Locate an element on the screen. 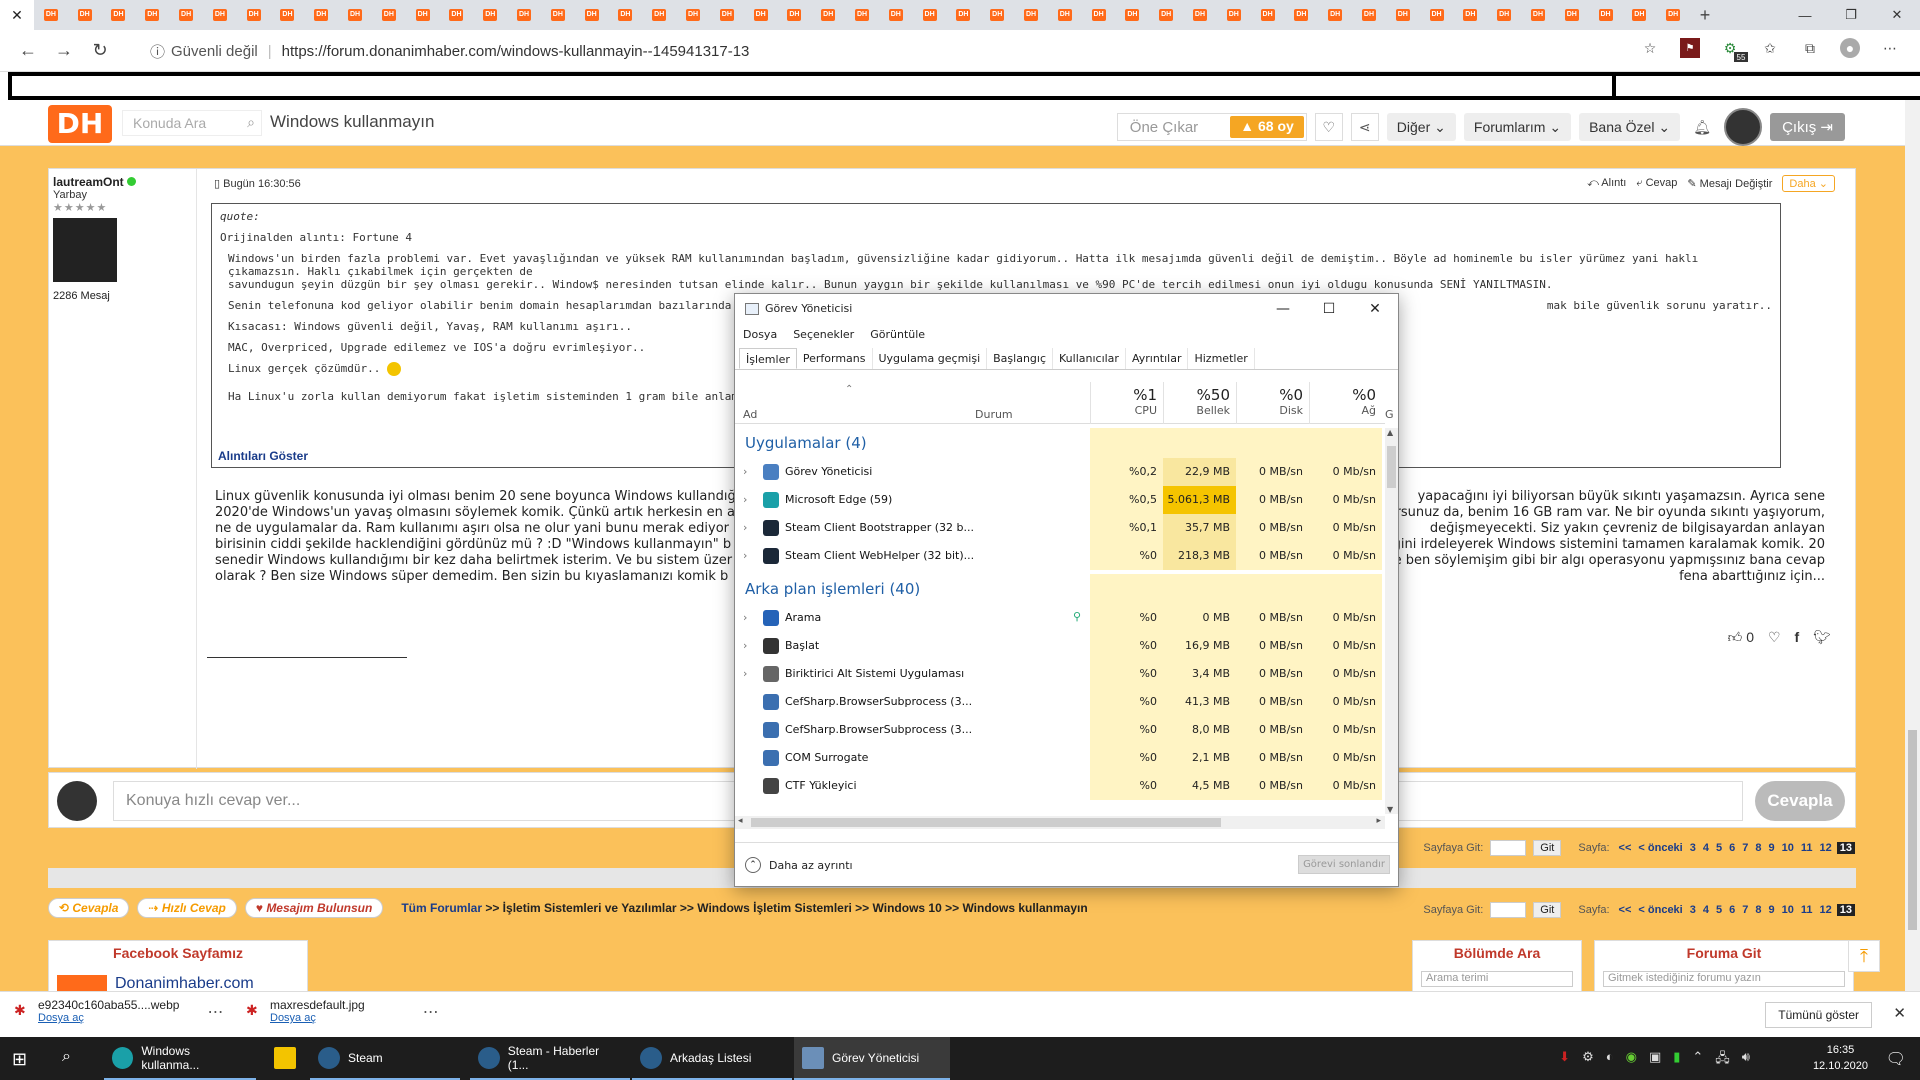  cevapla-button: ⟲ Cevapla is located at coordinates (89, 908).